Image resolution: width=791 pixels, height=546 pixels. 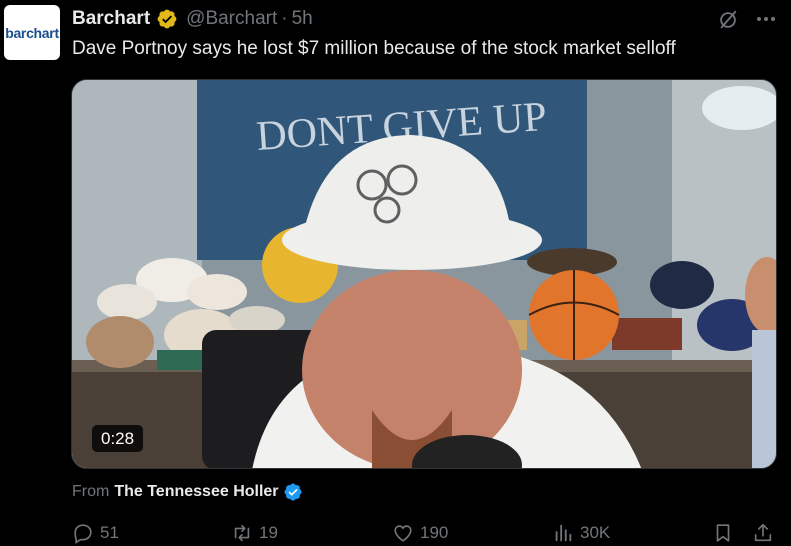 I want to click on bookmark-icon, so click(x=723, y=533).